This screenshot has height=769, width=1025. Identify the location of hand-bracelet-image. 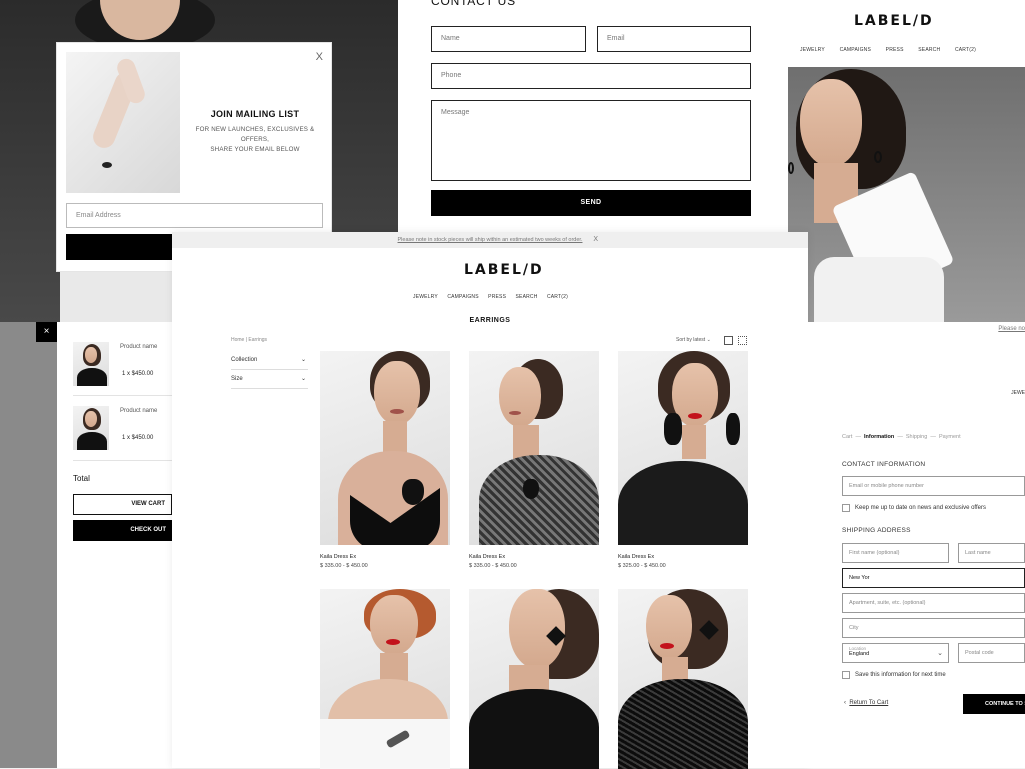
(123, 122).